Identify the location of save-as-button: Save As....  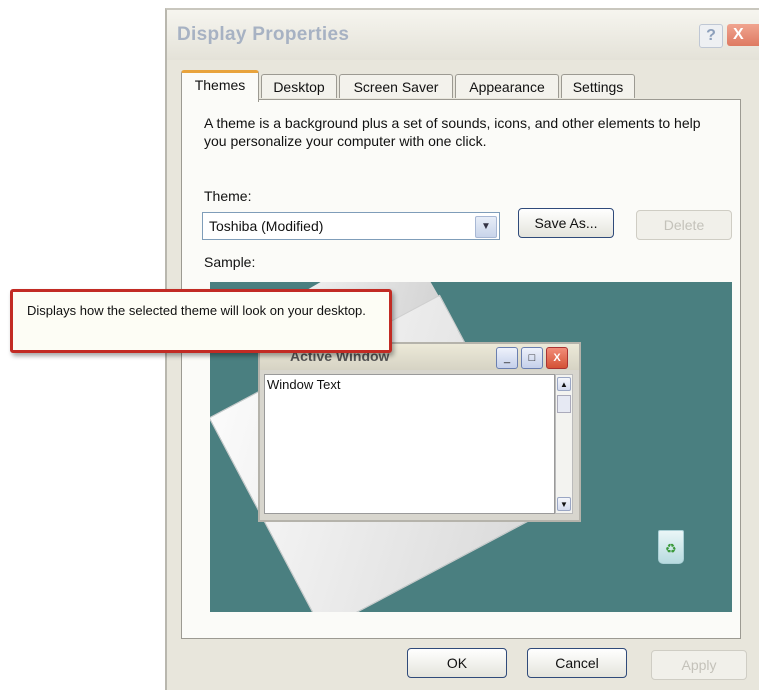
(566, 223).